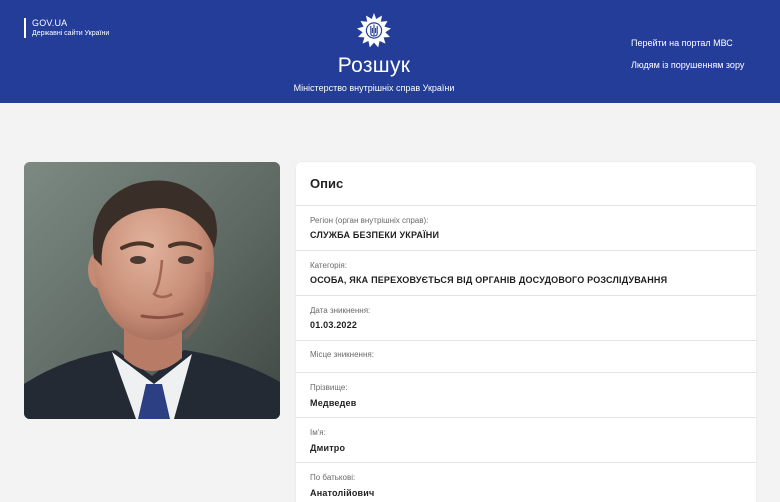  What do you see at coordinates (334, 325) in the screenshot?
I see `field-value-date: 01.03.2022` at bounding box center [334, 325].